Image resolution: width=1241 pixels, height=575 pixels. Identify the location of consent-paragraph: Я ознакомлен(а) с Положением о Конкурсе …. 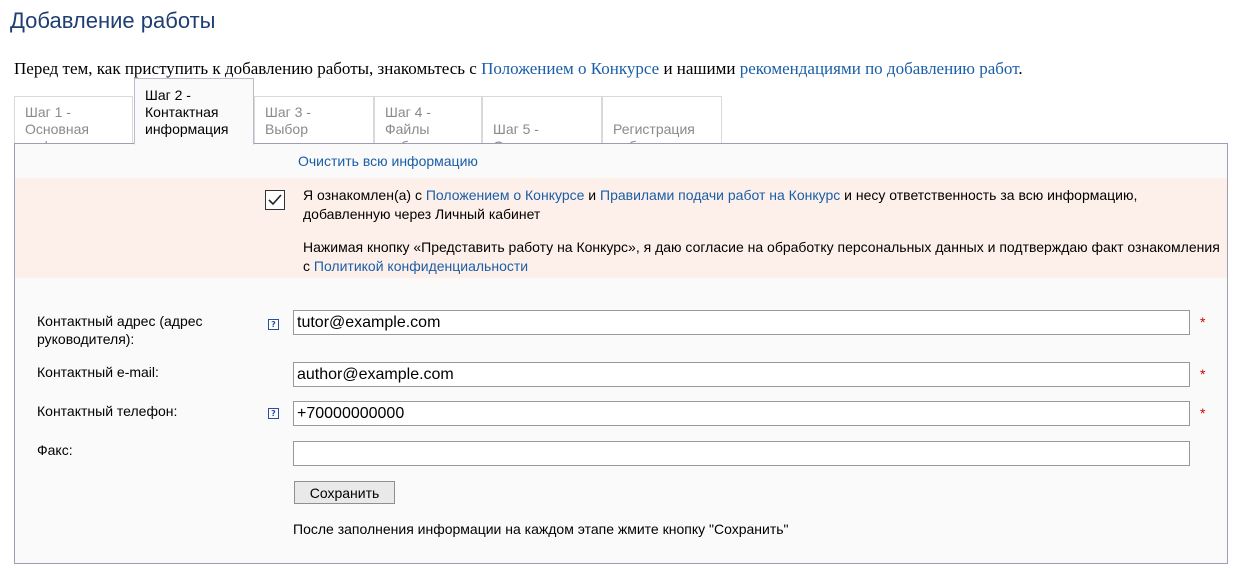
(763, 205).